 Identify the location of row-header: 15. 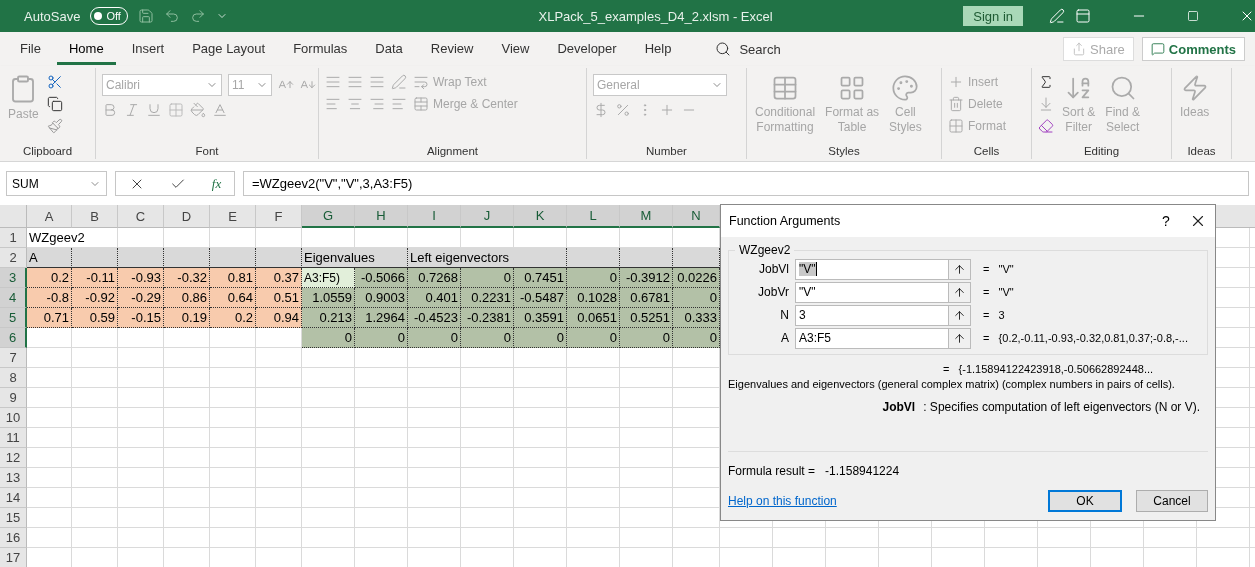
(13, 518).